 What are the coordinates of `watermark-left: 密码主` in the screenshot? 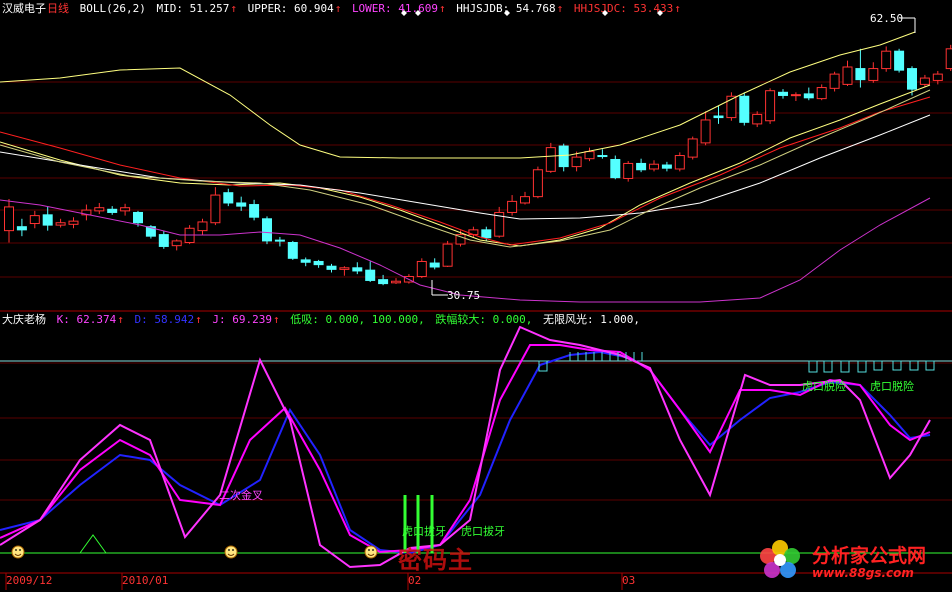 It's located at (435, 560).